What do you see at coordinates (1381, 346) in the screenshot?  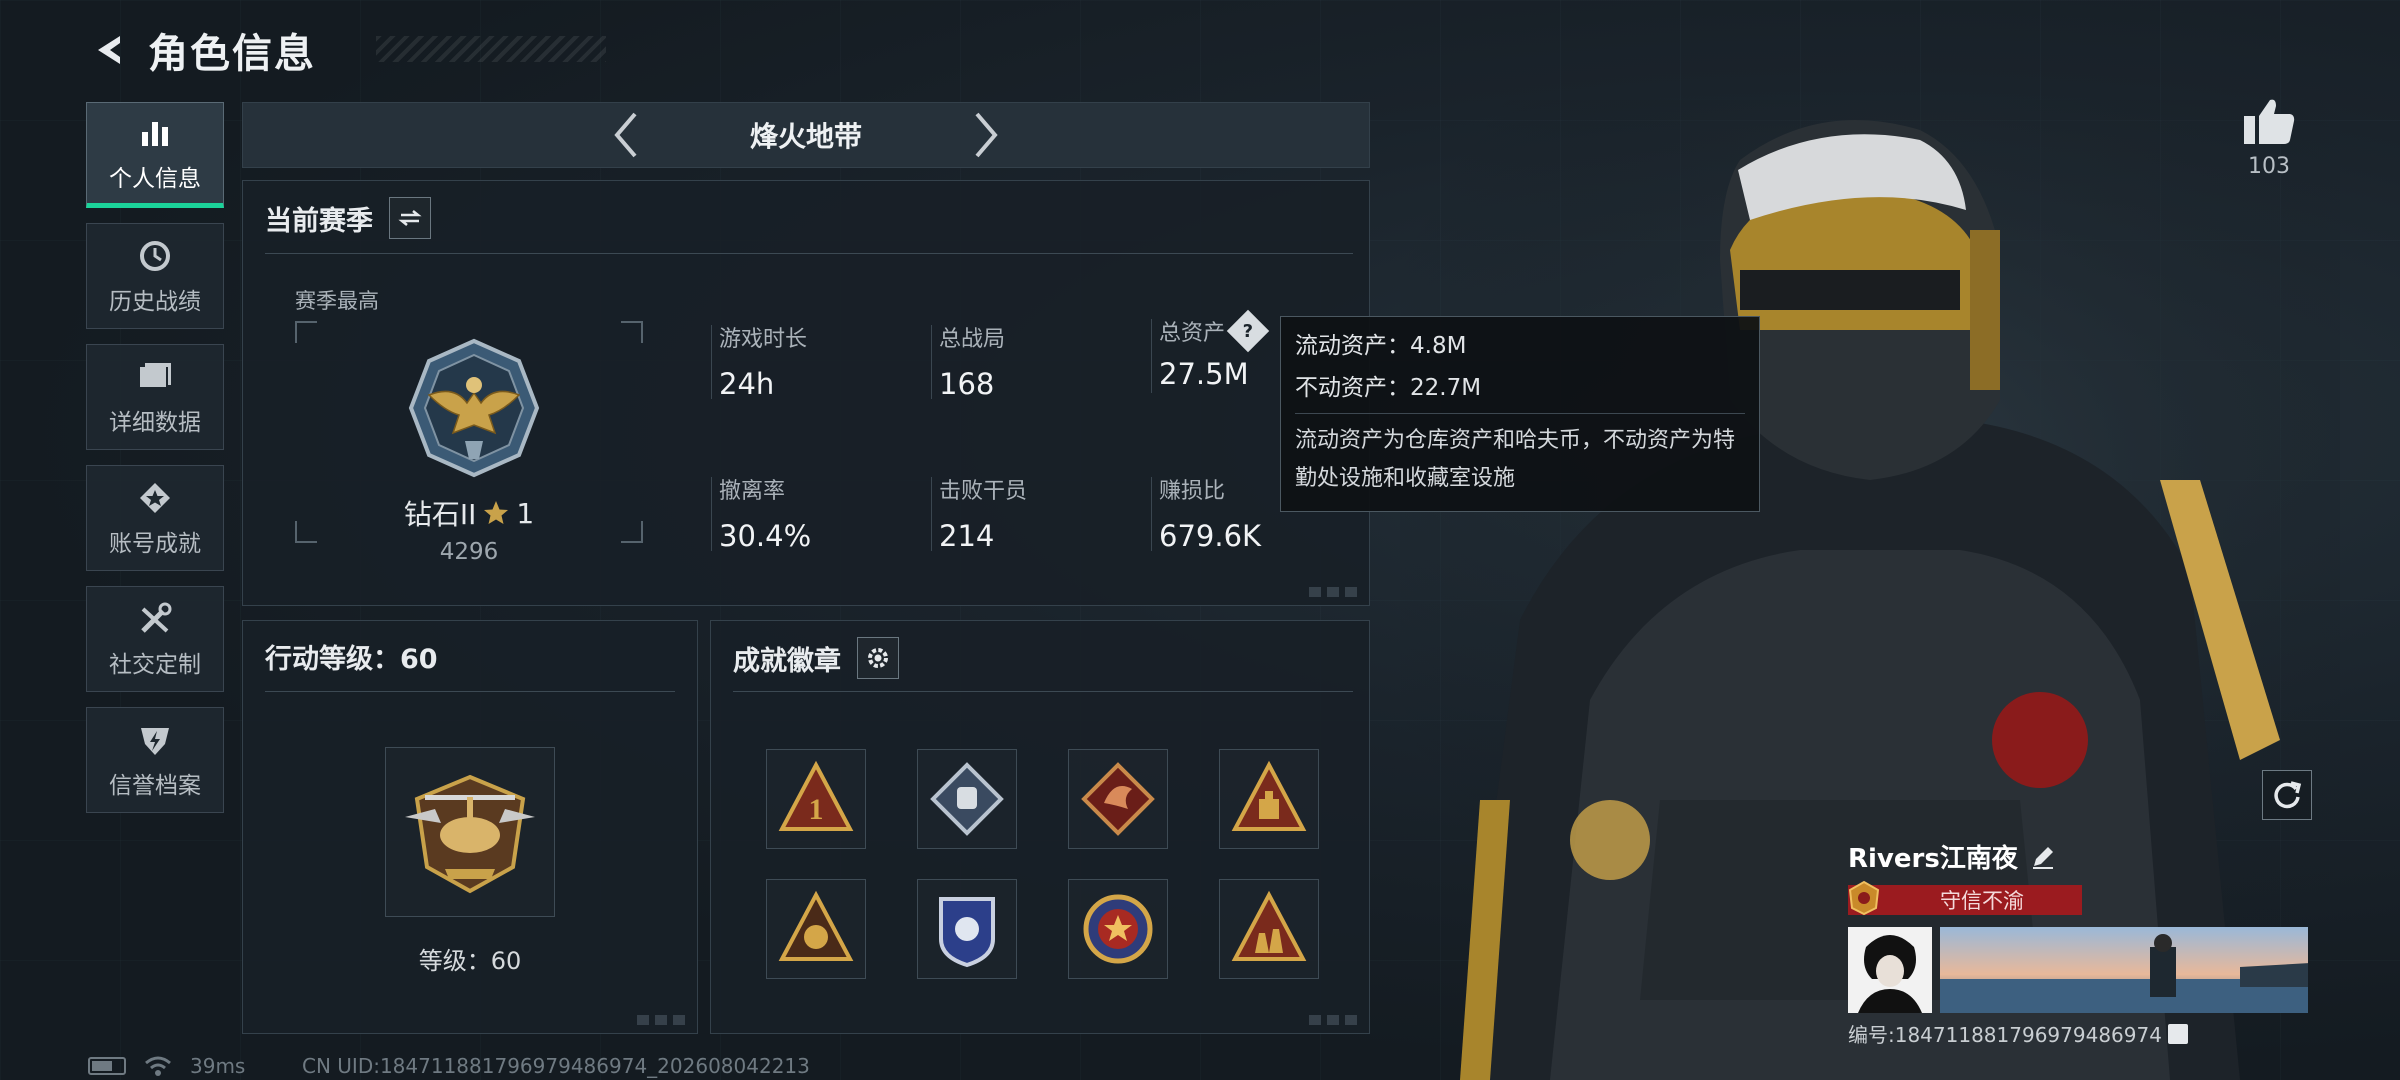 I see `tooltip-liquid-assets: 流动资产：4.8M` at bounding box center [1381, 346].